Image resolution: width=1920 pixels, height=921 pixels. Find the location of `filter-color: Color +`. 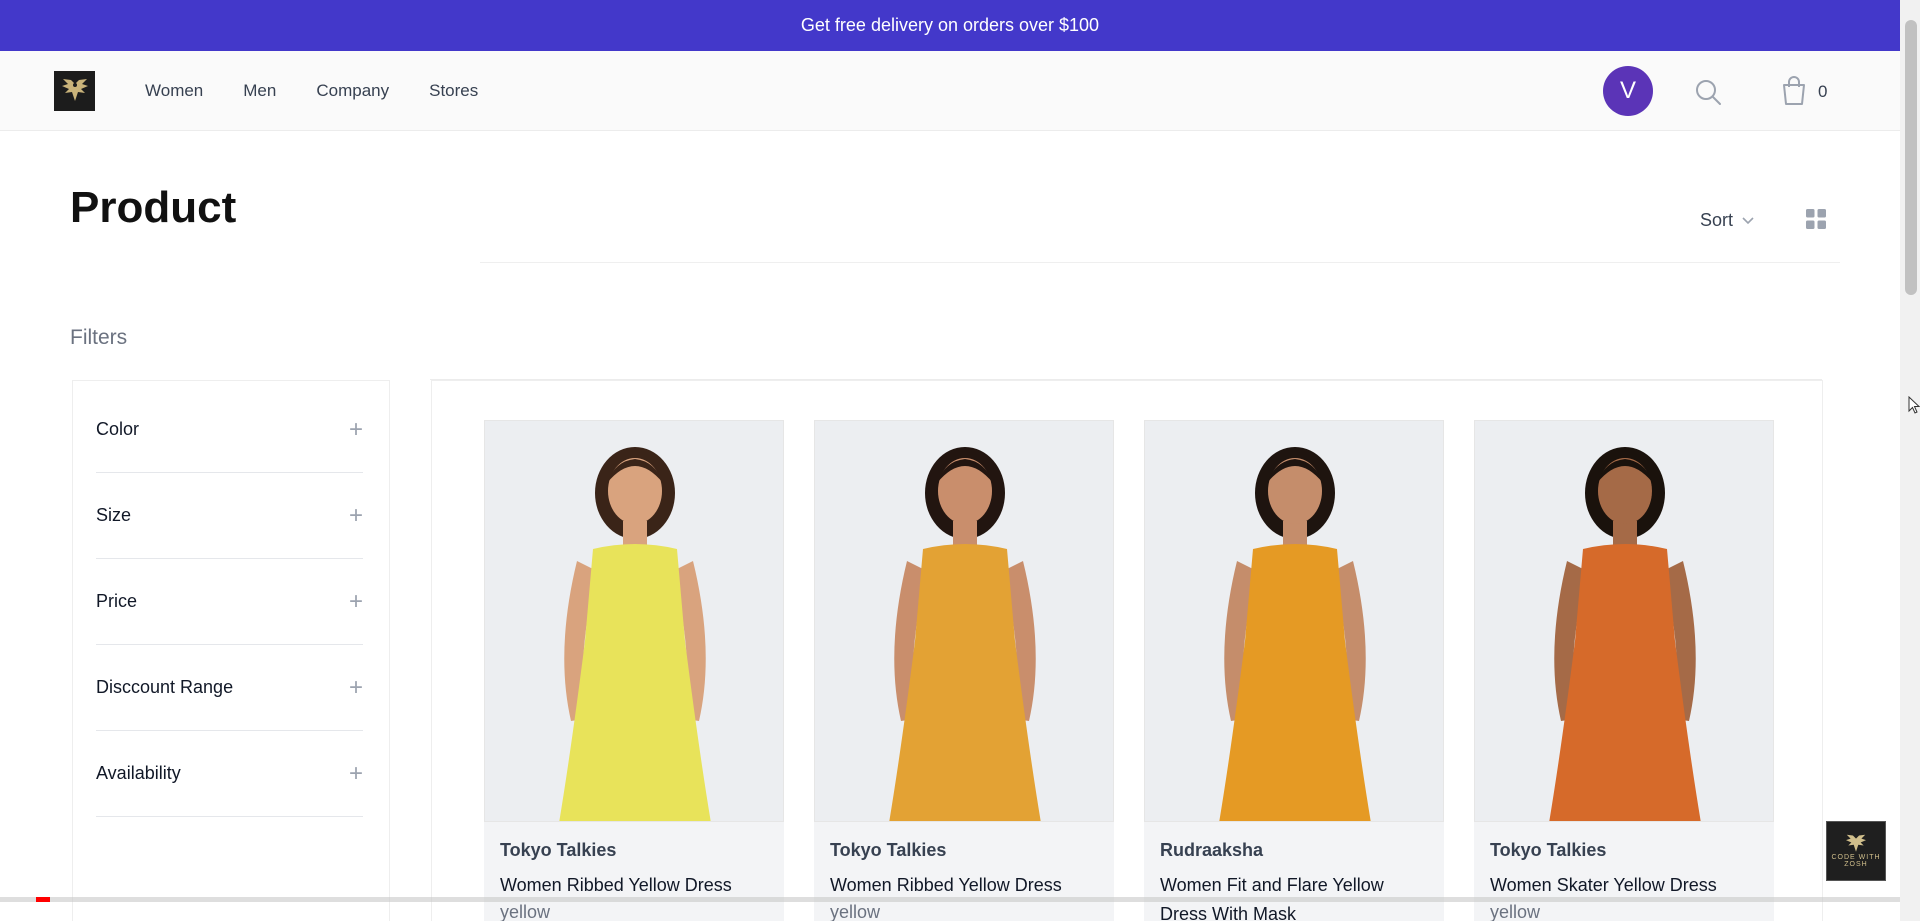

filter-color: Color + is located at coordinates (229, 430).